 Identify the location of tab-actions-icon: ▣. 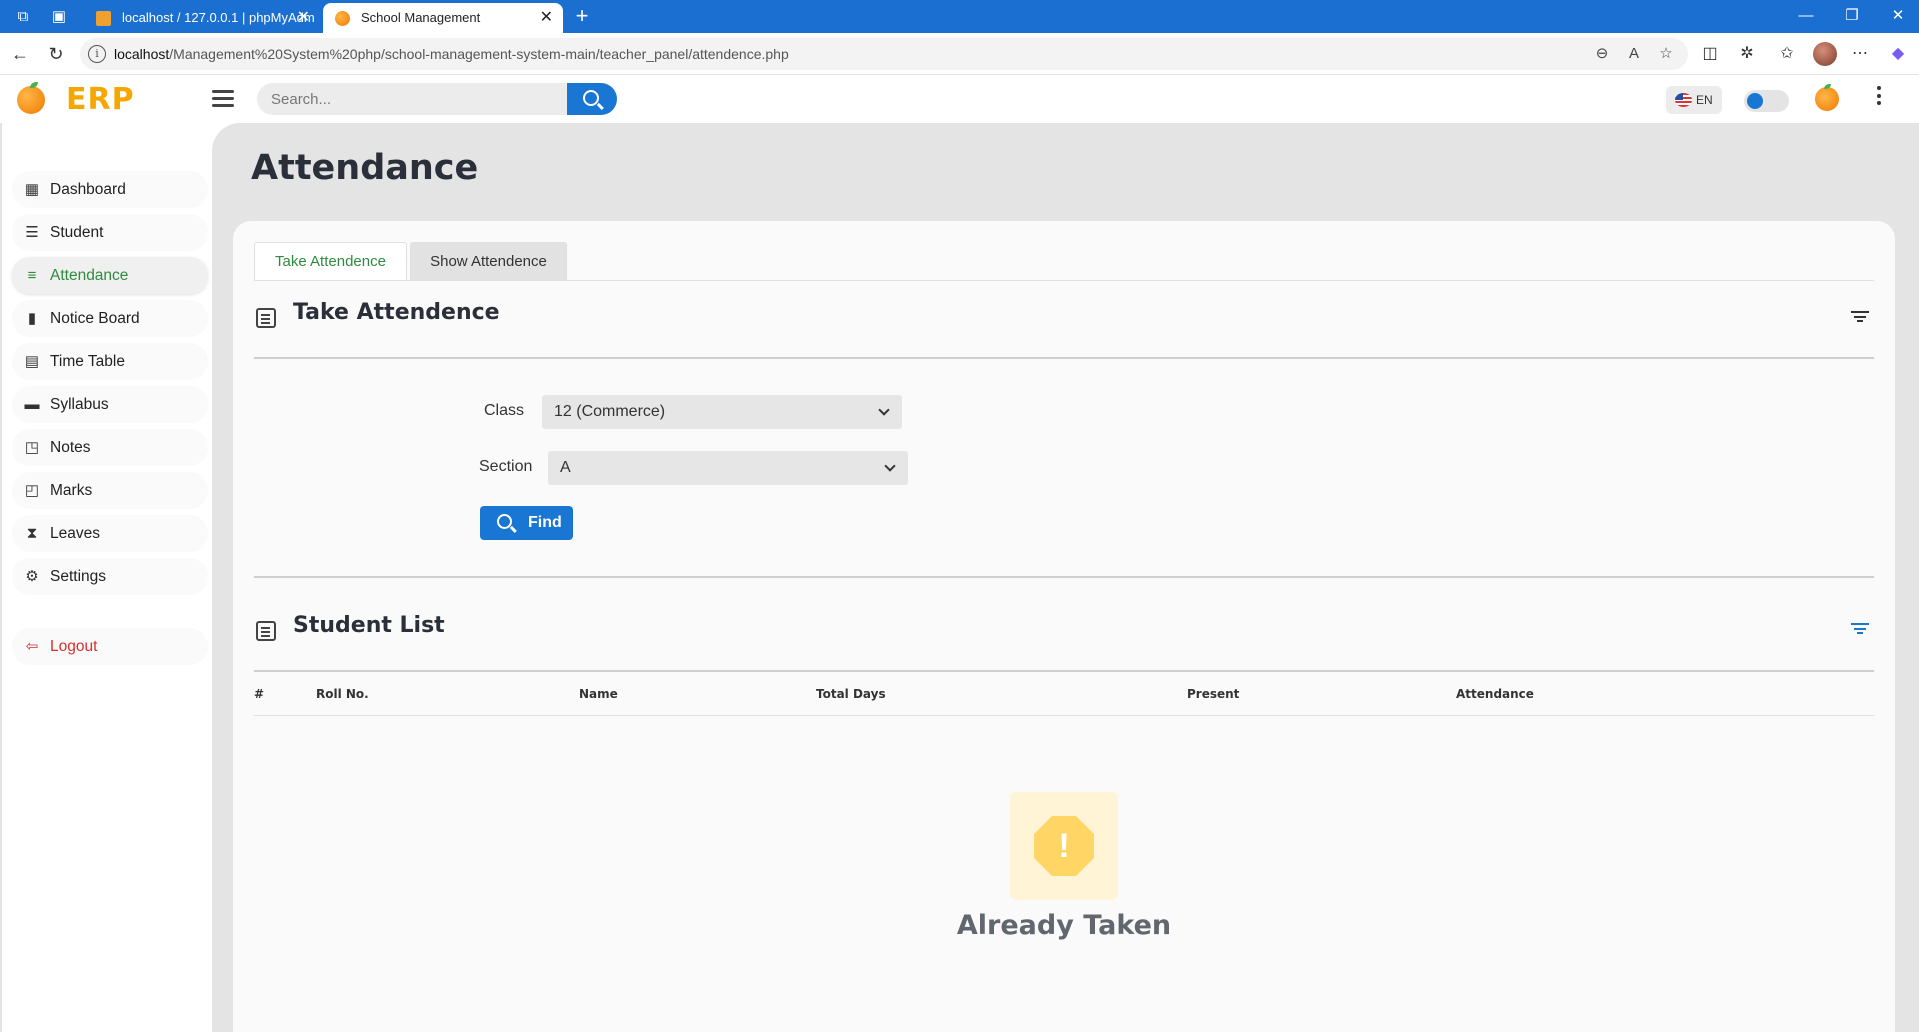
(59, 17).